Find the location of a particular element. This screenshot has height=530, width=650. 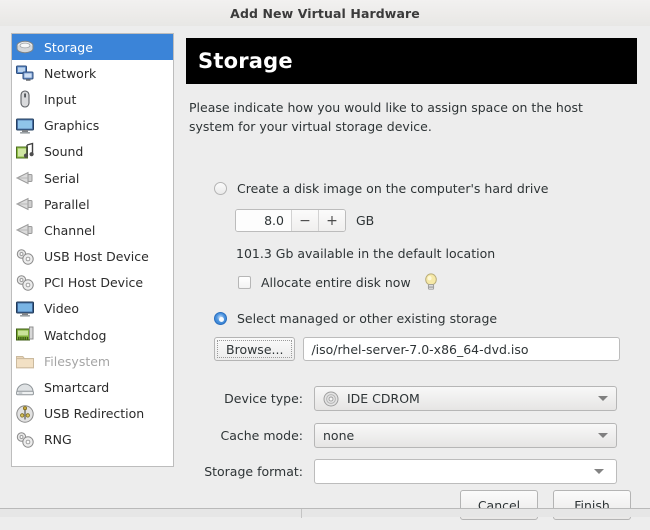

managed-storage-radio-row: Select managed or other existing storage is located at coordinates (355, 318).